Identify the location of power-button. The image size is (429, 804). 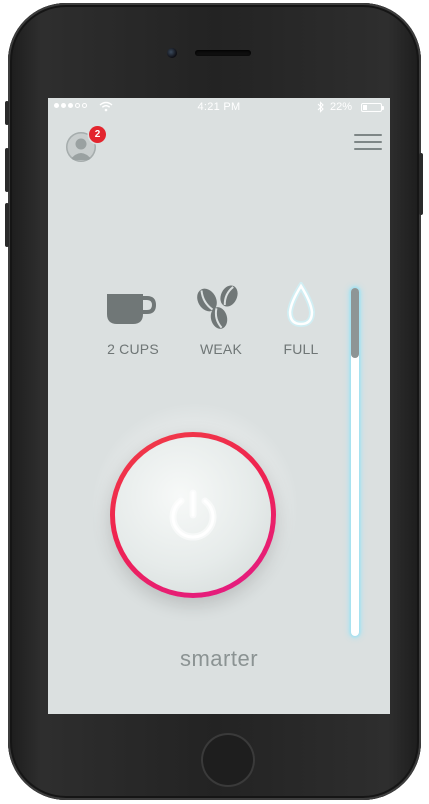
(193, 515).